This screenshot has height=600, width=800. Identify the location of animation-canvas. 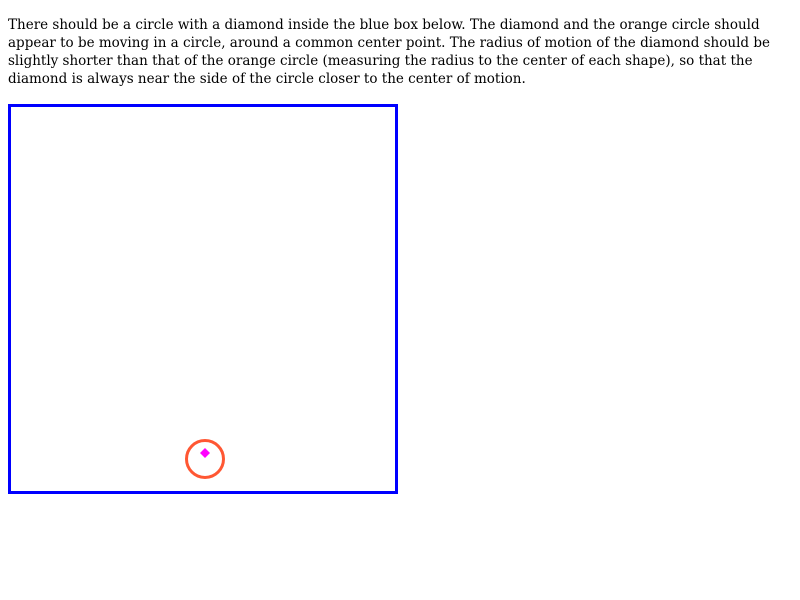
(205, 459).